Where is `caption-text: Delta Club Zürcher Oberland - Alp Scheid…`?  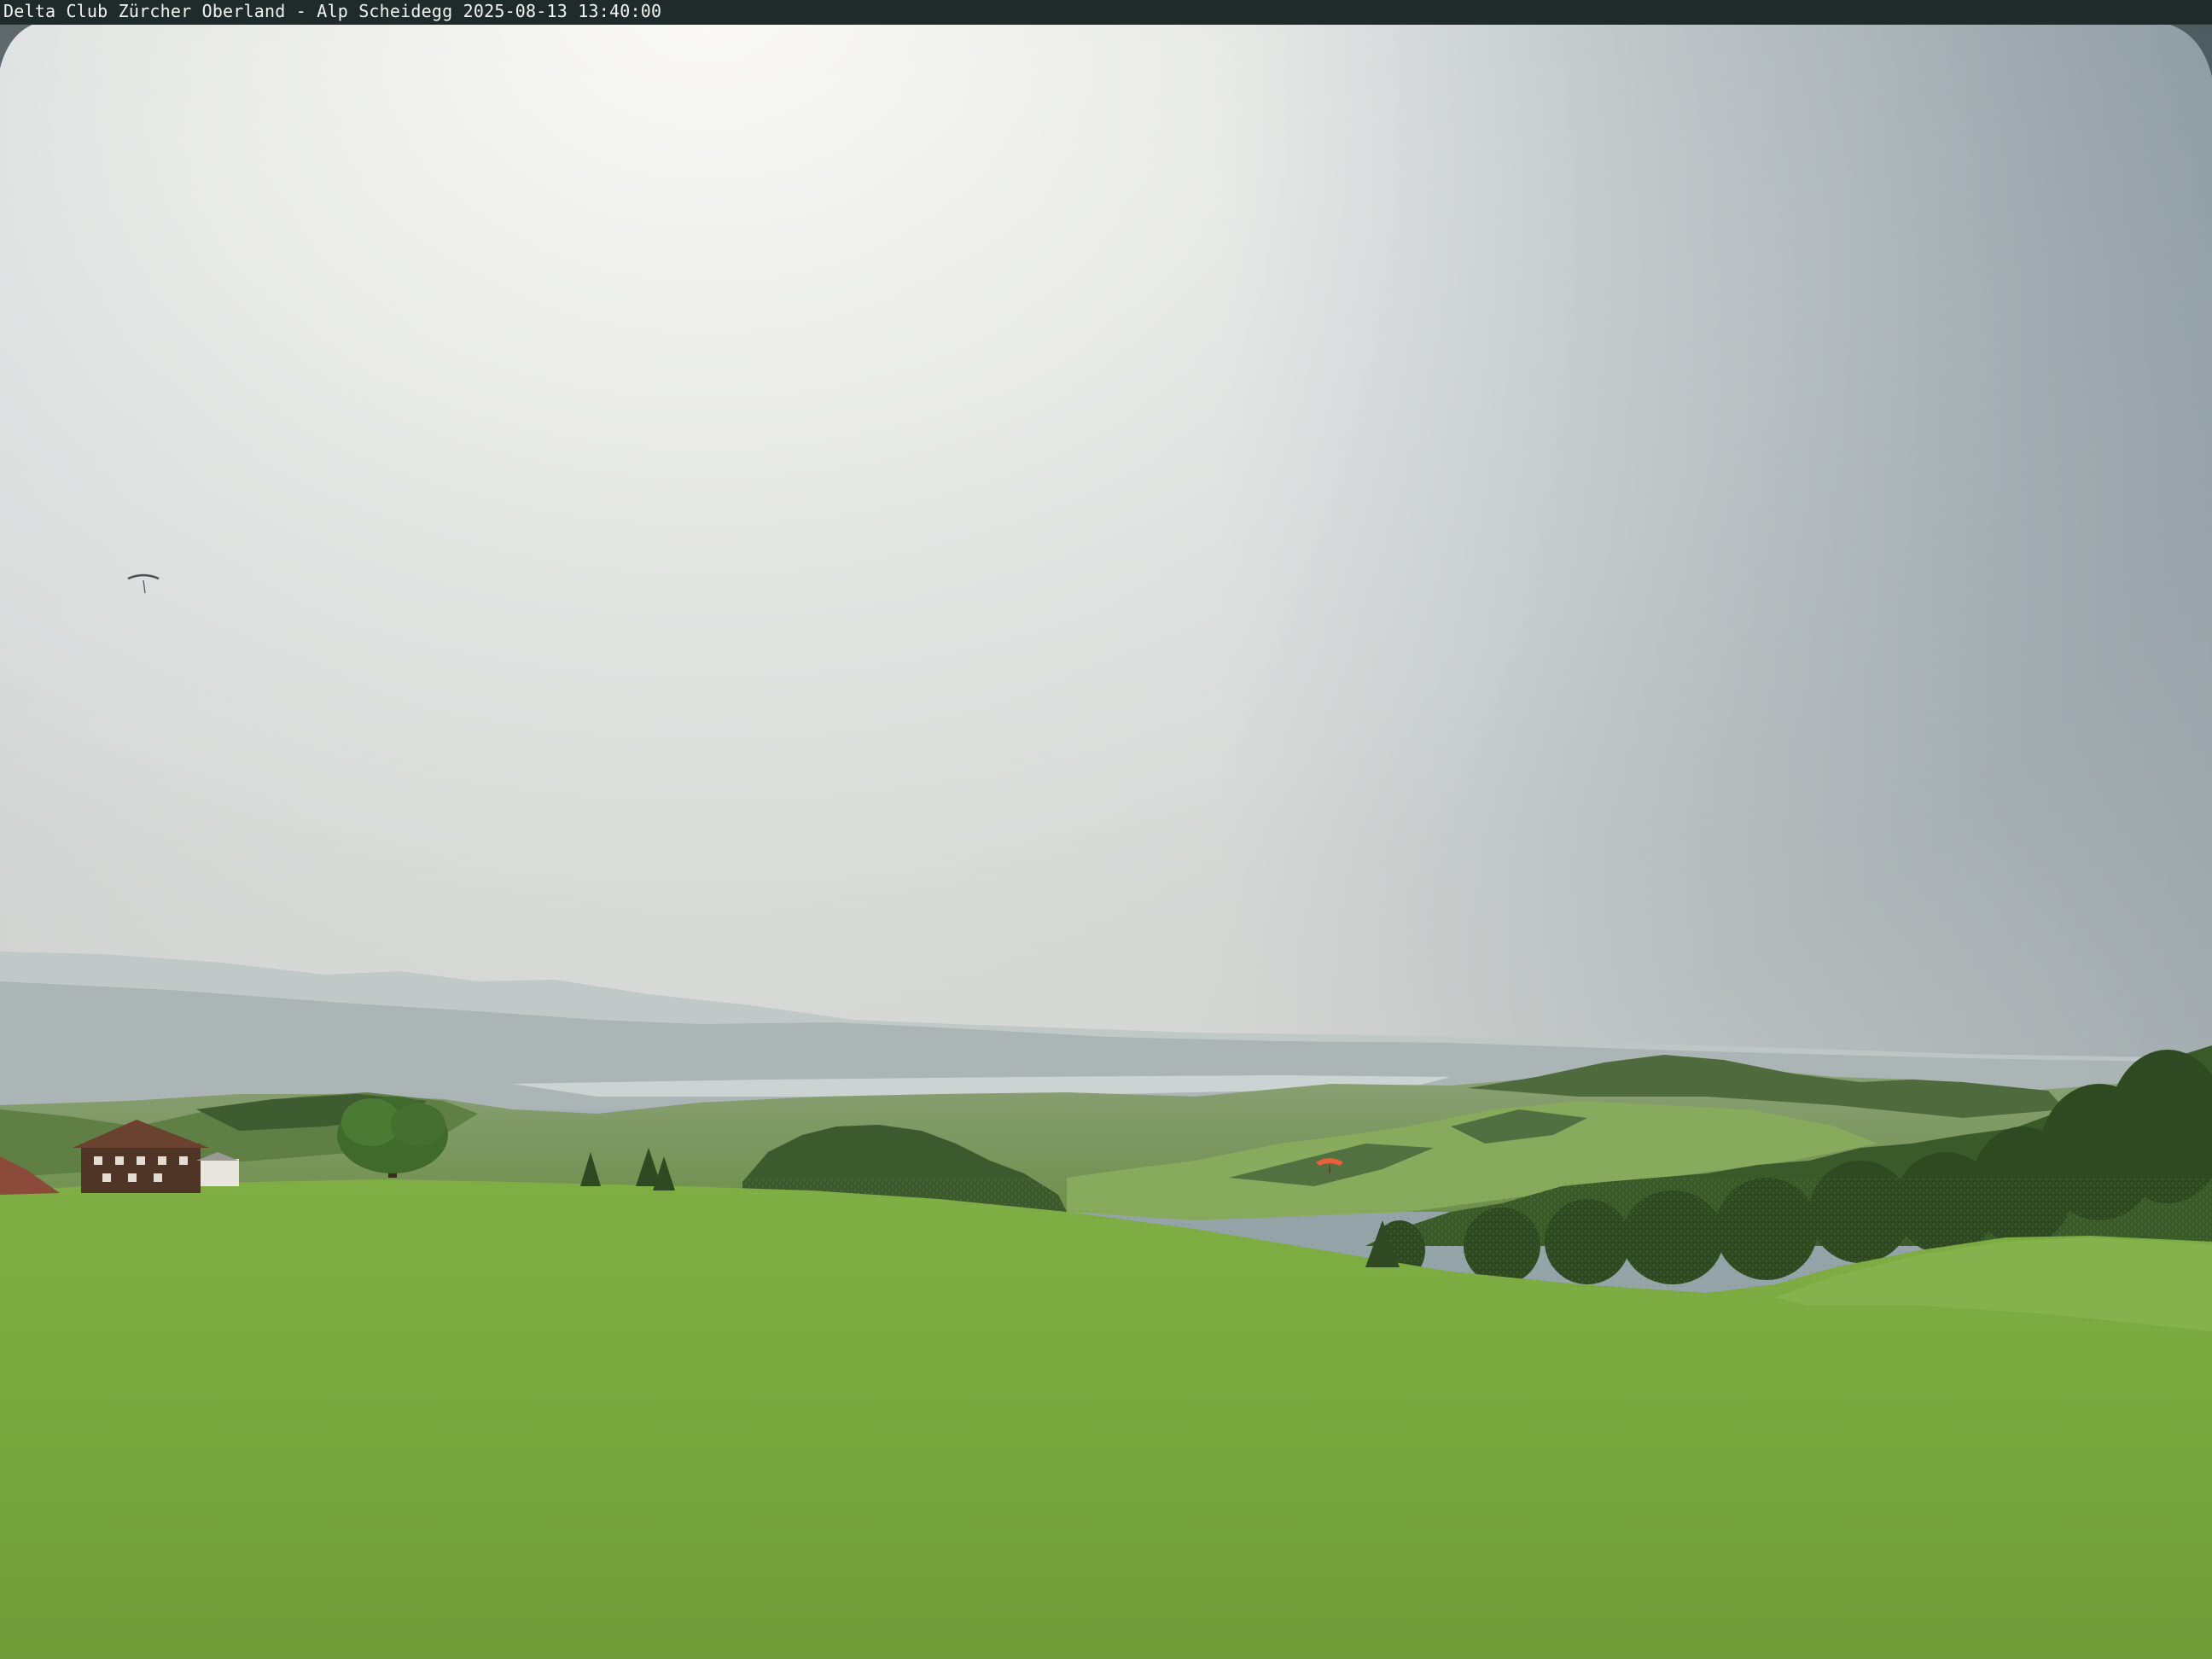 caption-text: Delta Club Zürcher Oberland - Alp Scheid… is located at coordinates (332, 11).